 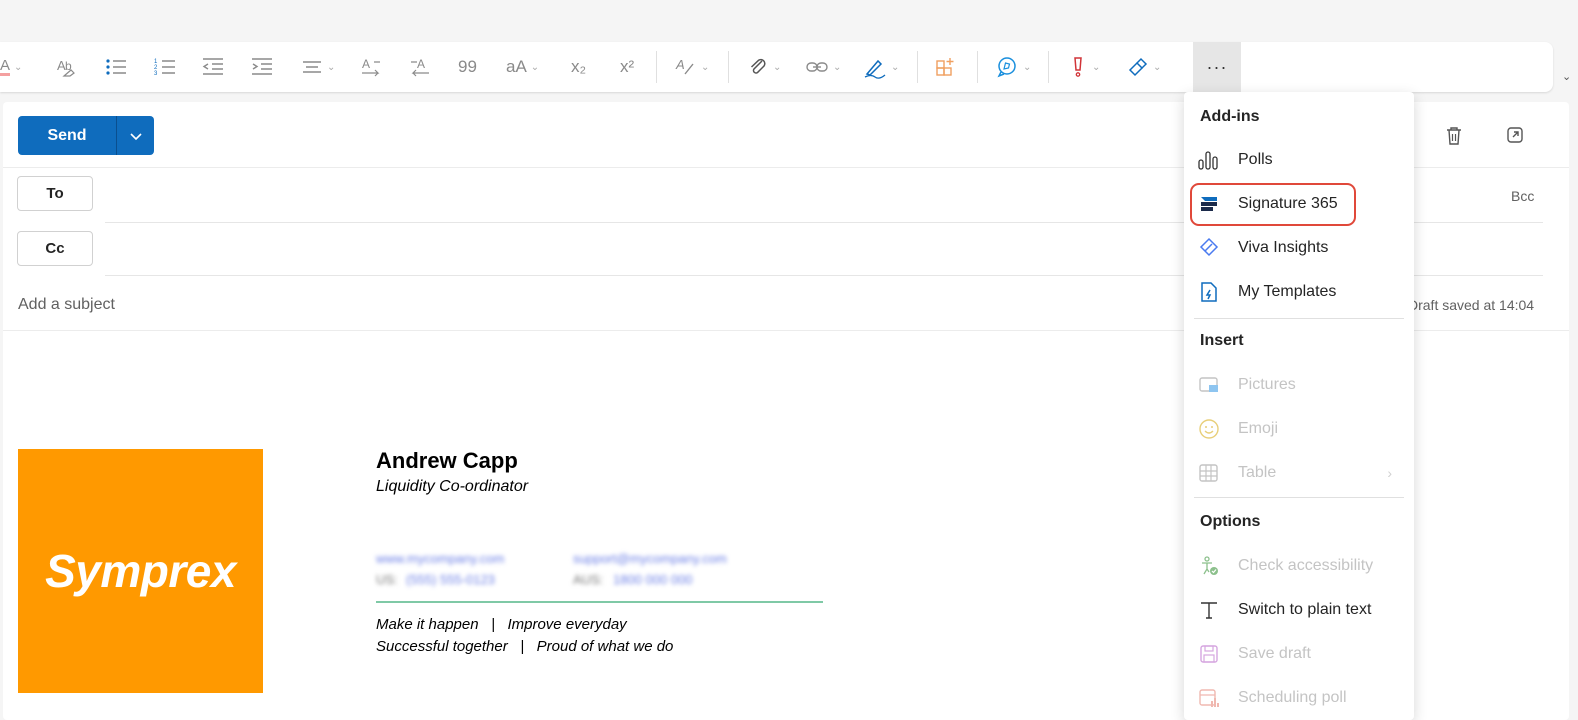 What do you see at coordinates (1297, 698) in the screenshot?
I see `menu-item-scheduling-poll: Scheduling poll` at bounding box center [1297, 698].